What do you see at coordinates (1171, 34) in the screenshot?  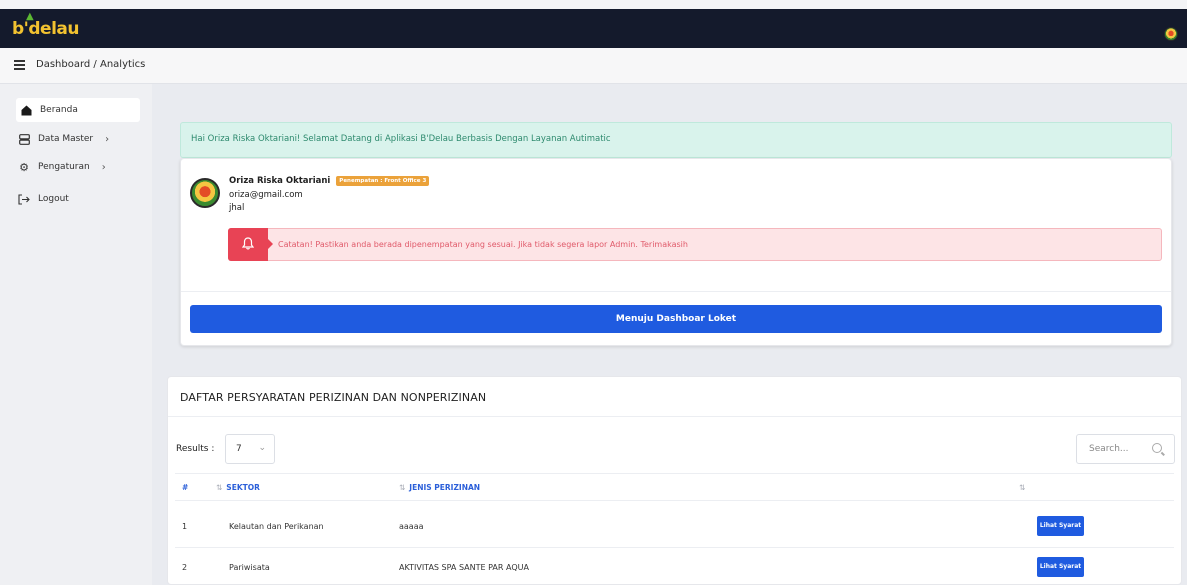 I see `user-avatar` at bounding box center [1171, 34].